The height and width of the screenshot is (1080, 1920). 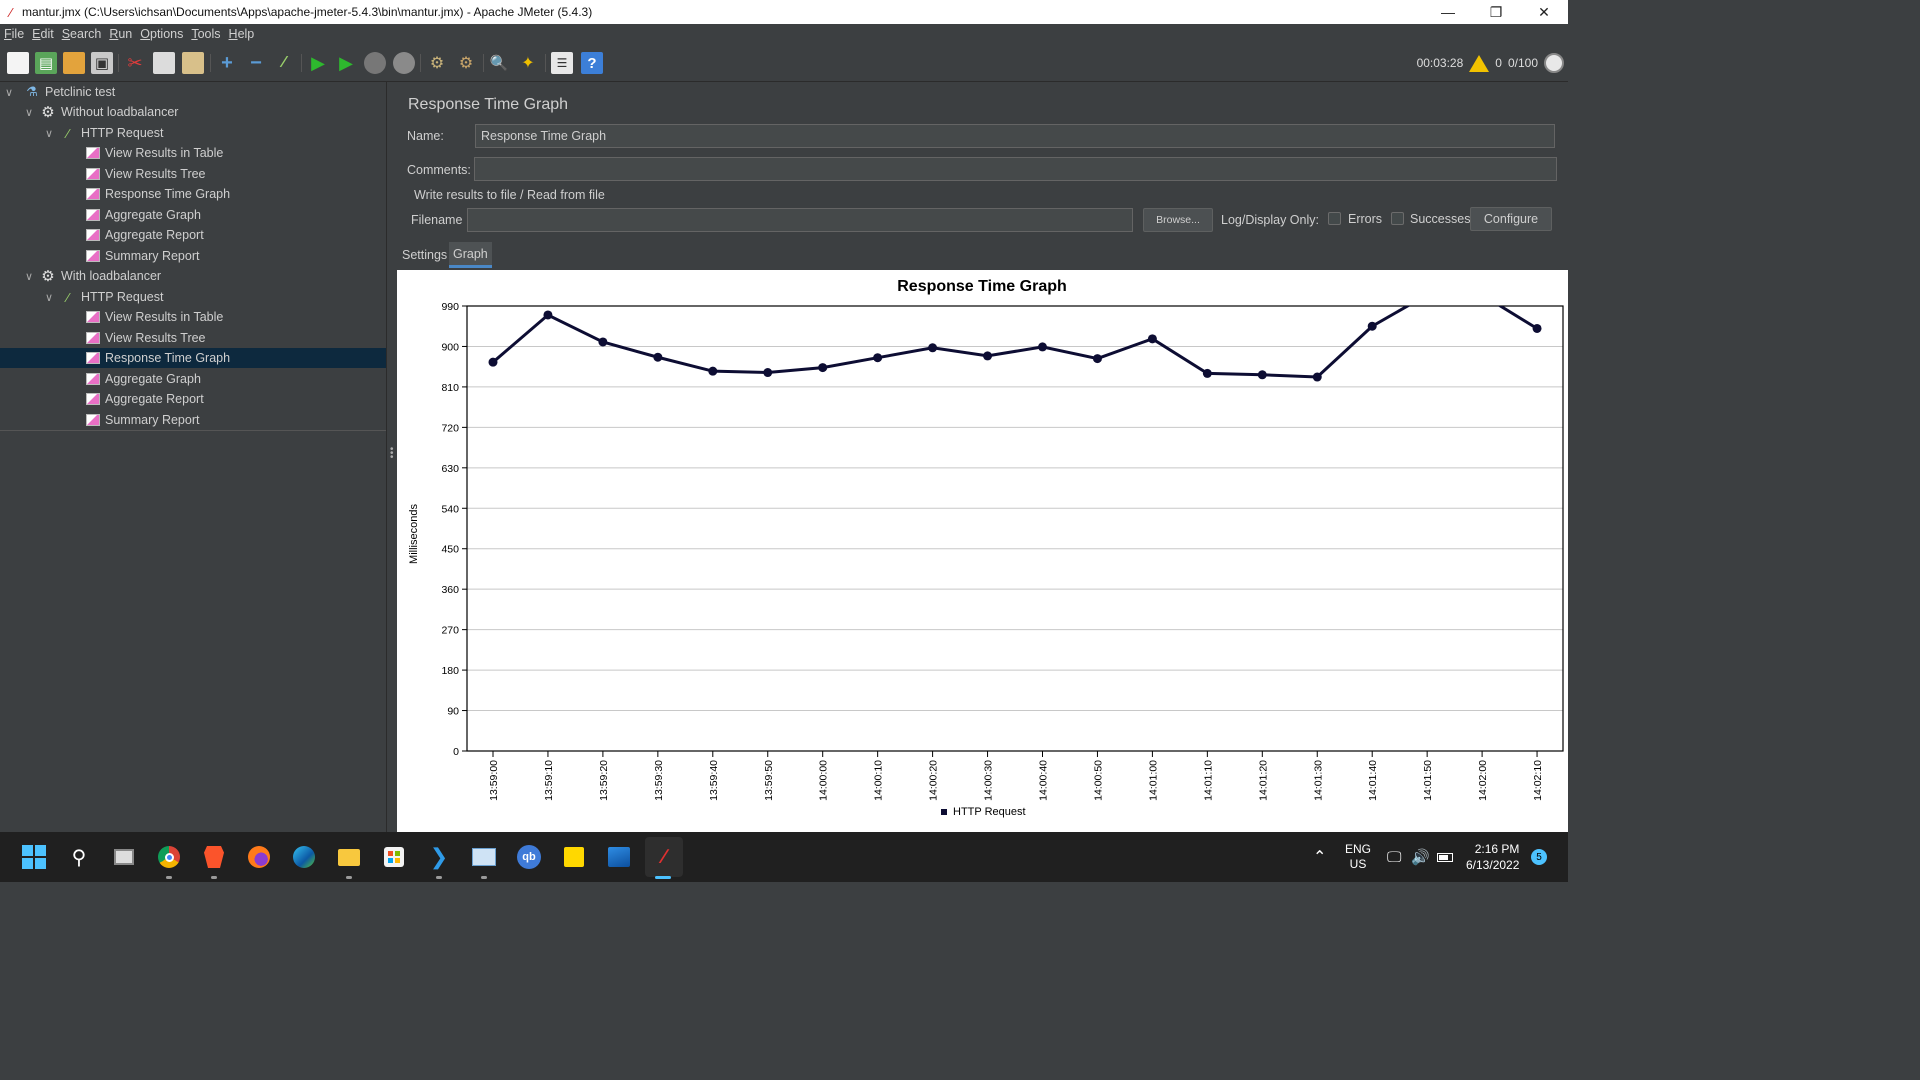 I want to click on clock: 2:16 PM 6/13/2022, so click(x=1492, y=857).